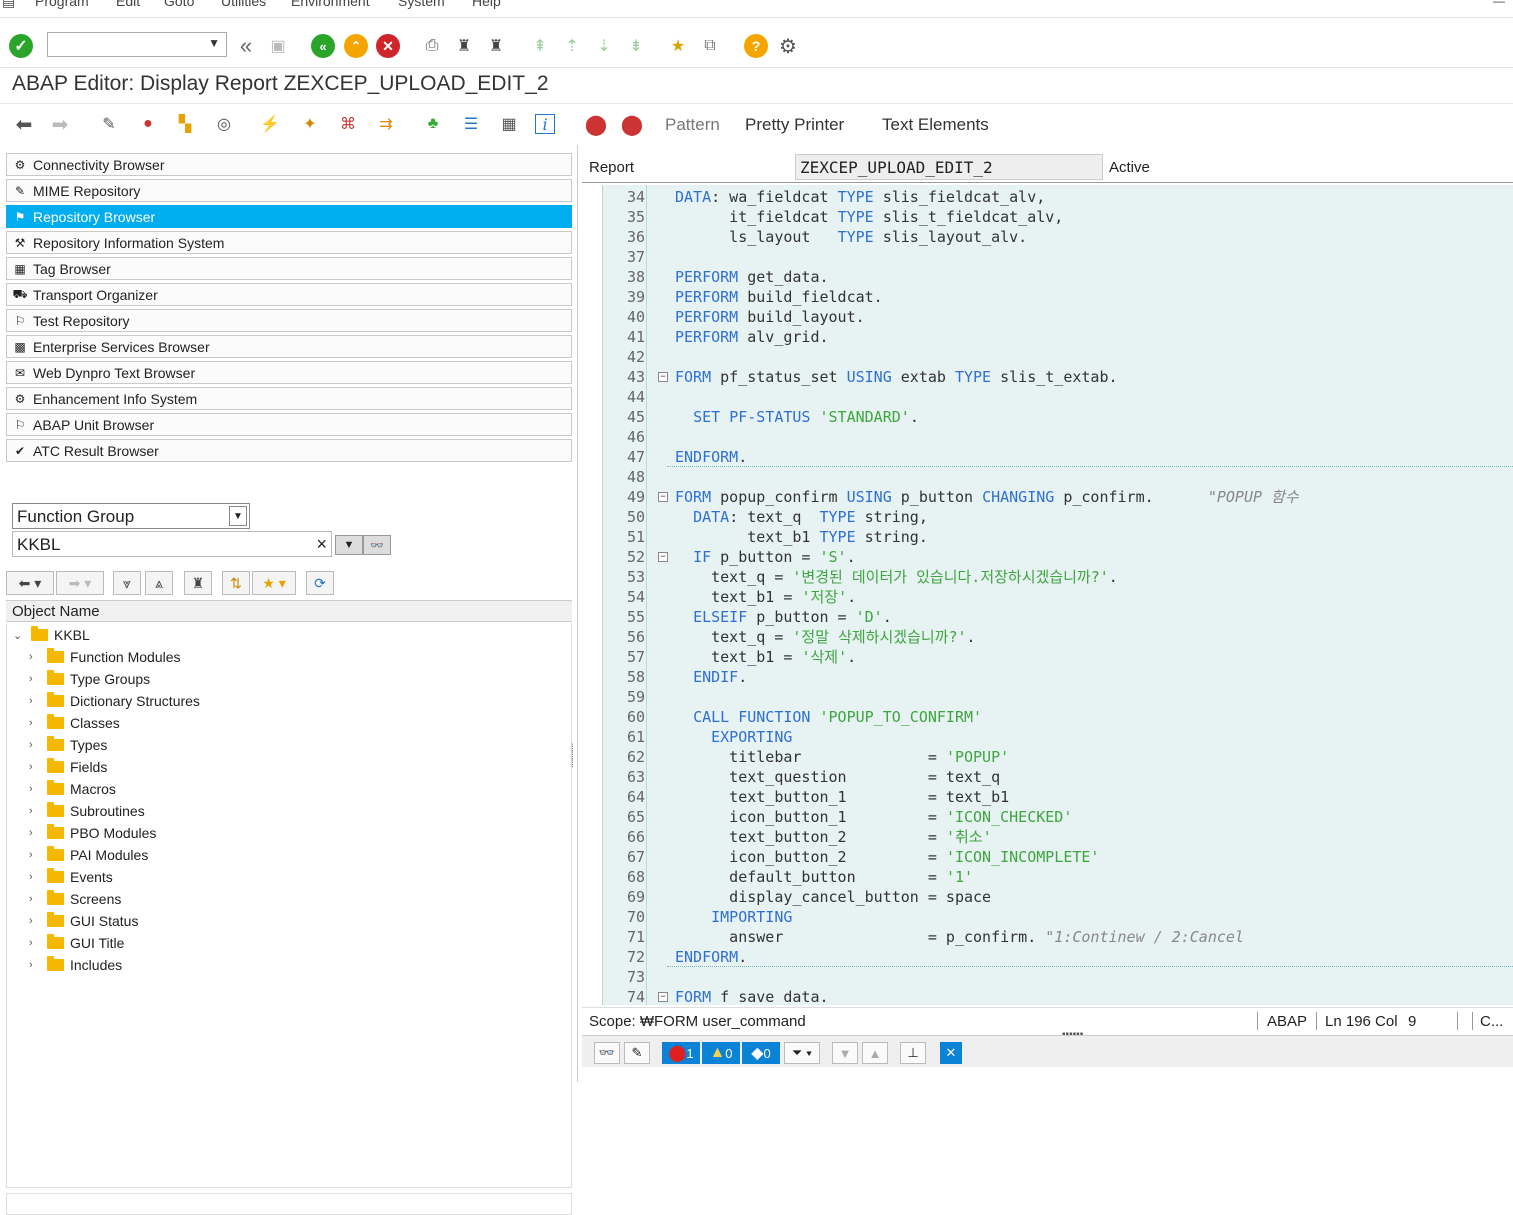 The width and height of the screenshot is (1513, 1215). What do you see at coordinates (1080, 317) in the screenshot?
I see `code-line: PERFORM build_layout.` at bounding box center [1080, 317].